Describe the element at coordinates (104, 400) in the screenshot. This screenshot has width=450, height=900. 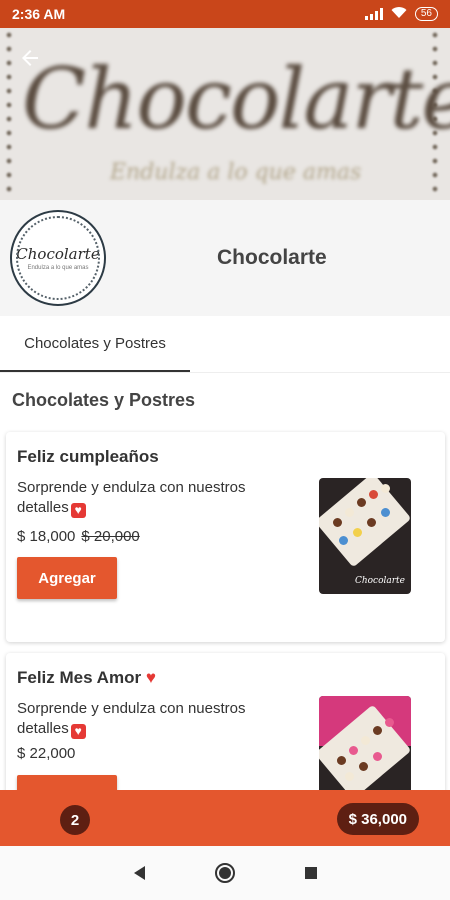
I see `section-title: Chocolates y Postres` at that location.